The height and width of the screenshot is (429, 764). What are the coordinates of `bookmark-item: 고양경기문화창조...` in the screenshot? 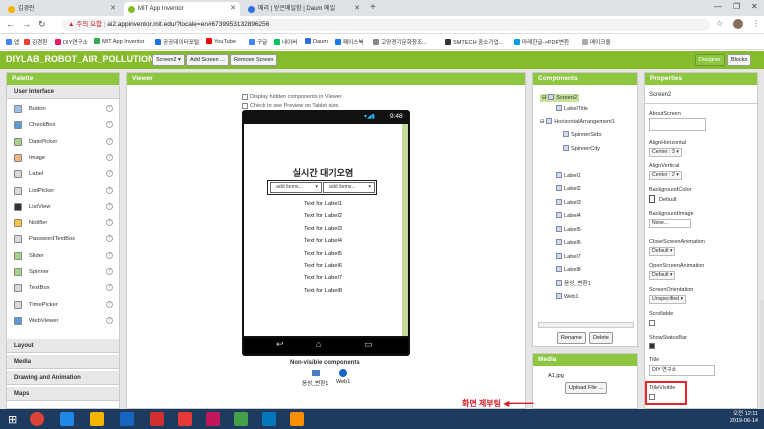 It's located at (400, 42).